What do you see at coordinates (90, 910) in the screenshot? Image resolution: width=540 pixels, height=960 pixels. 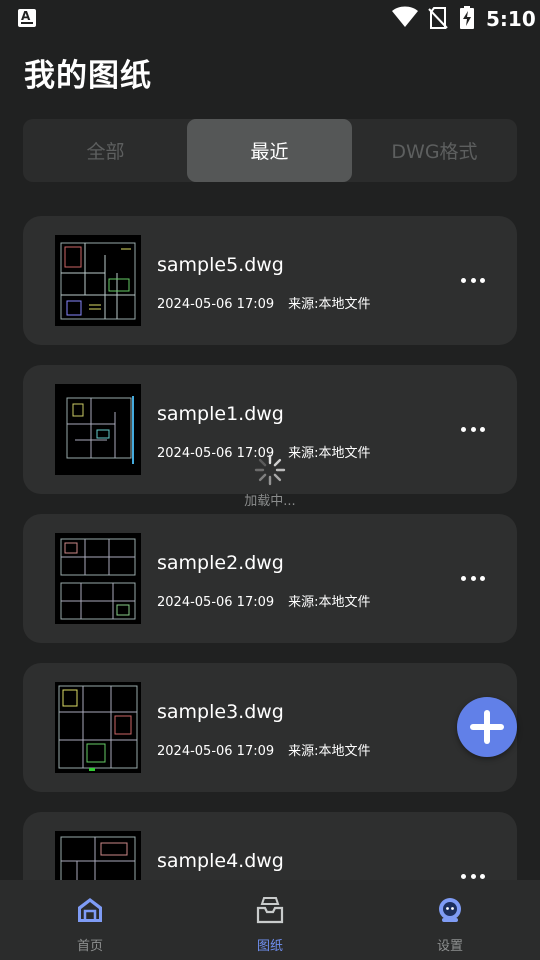 I see `home-icon` at bounding box center [90, 910].